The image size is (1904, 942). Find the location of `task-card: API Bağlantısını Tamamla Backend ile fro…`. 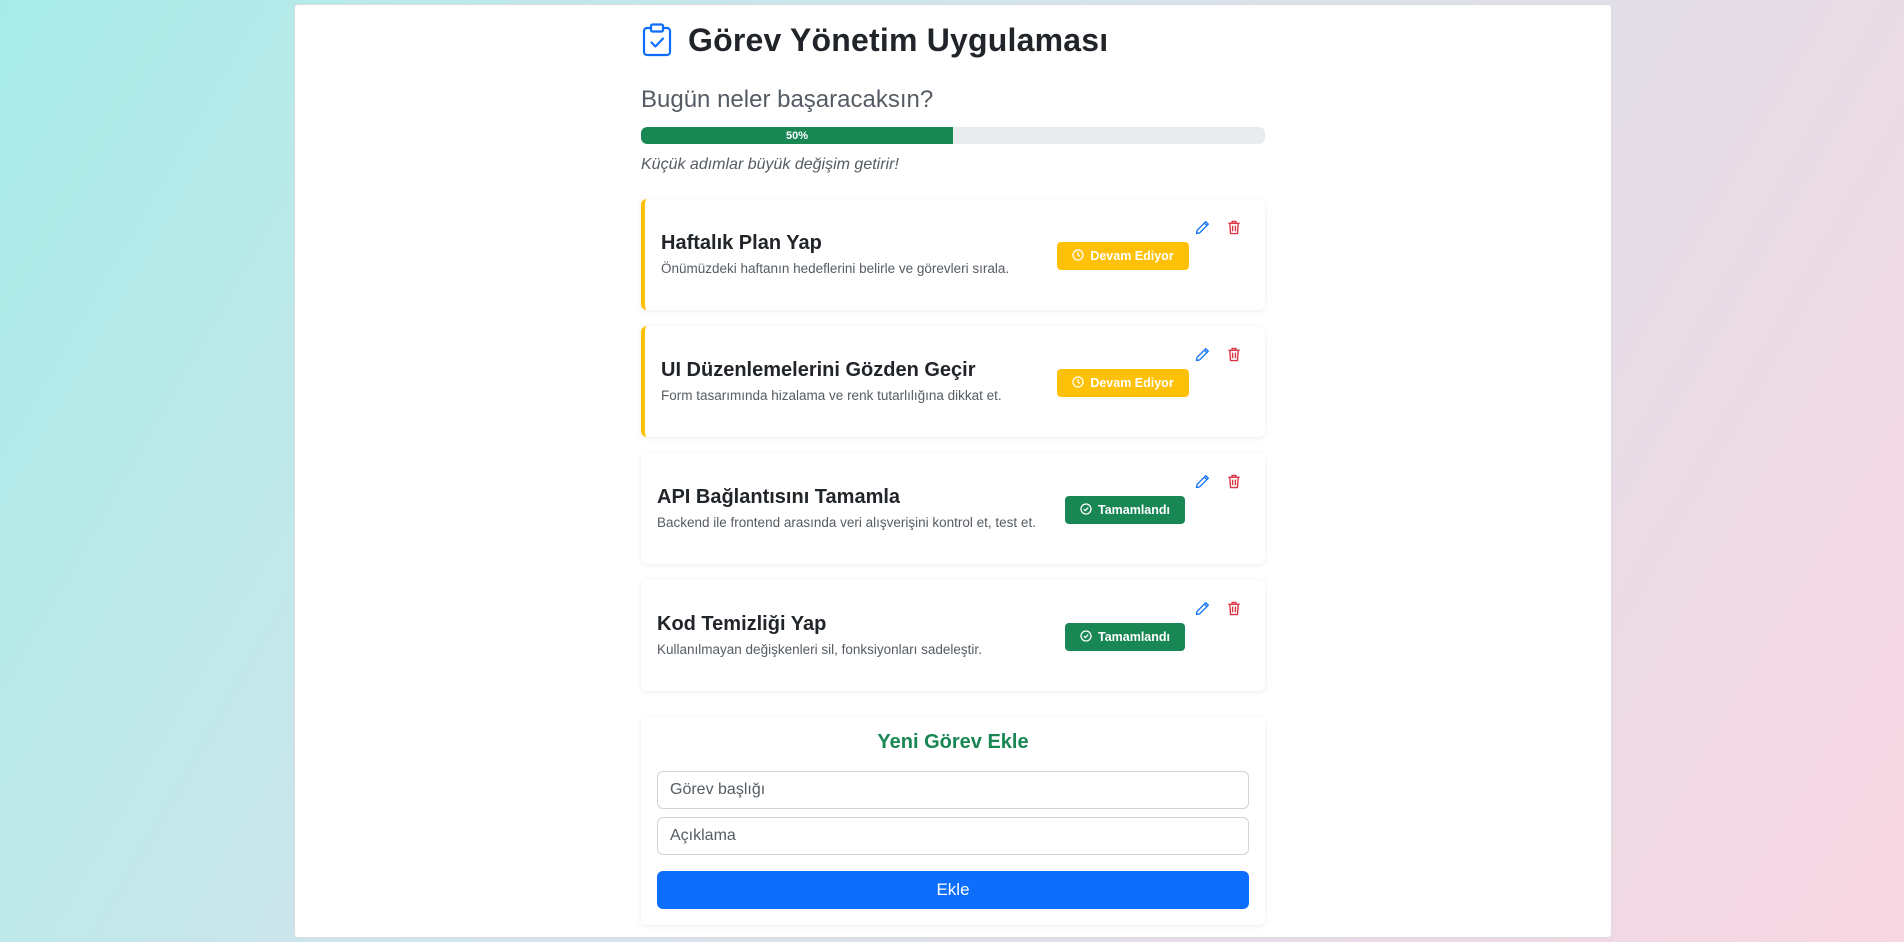

task-card: API Bağlantısını Tamamla Backend ile fro… is located at coordinates (953, 508).